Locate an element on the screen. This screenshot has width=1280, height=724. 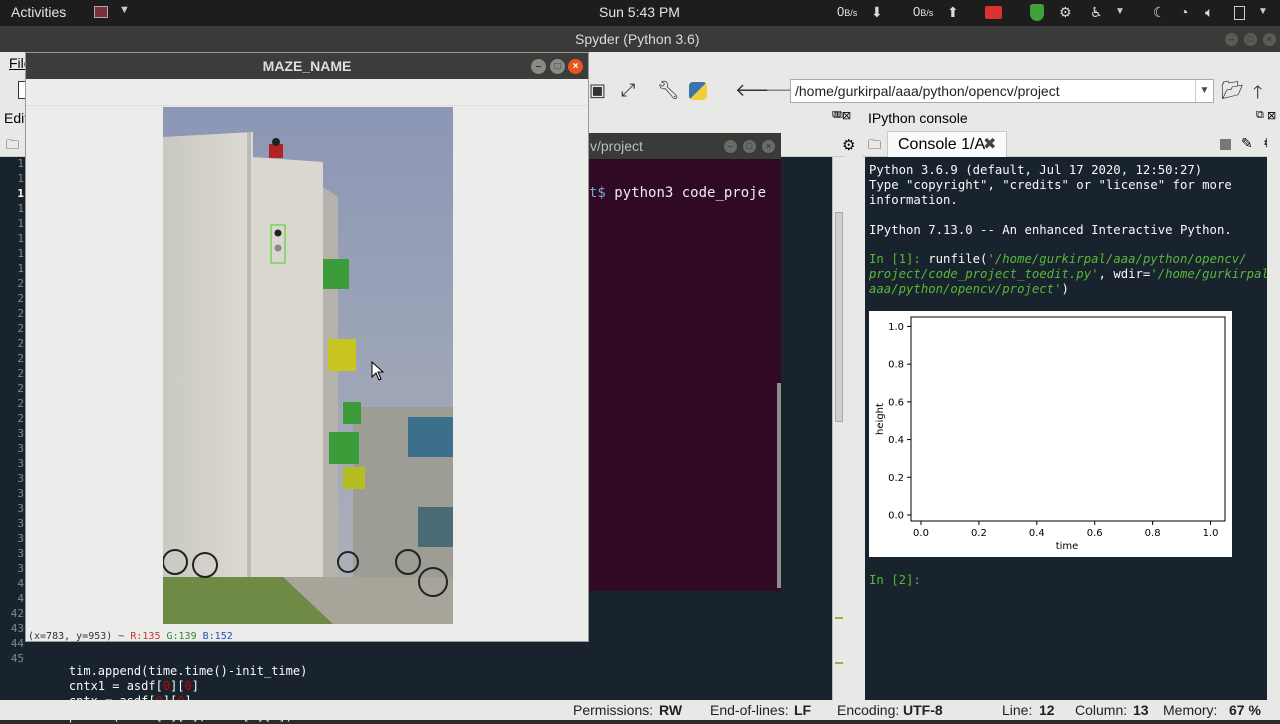
x-tick-label: 0.4 is located at coordinates (1037, 533).